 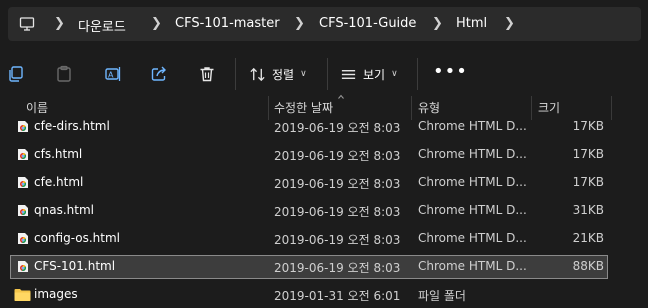 I want to click on file-name: cfe.html, so click(x=59, y=182).